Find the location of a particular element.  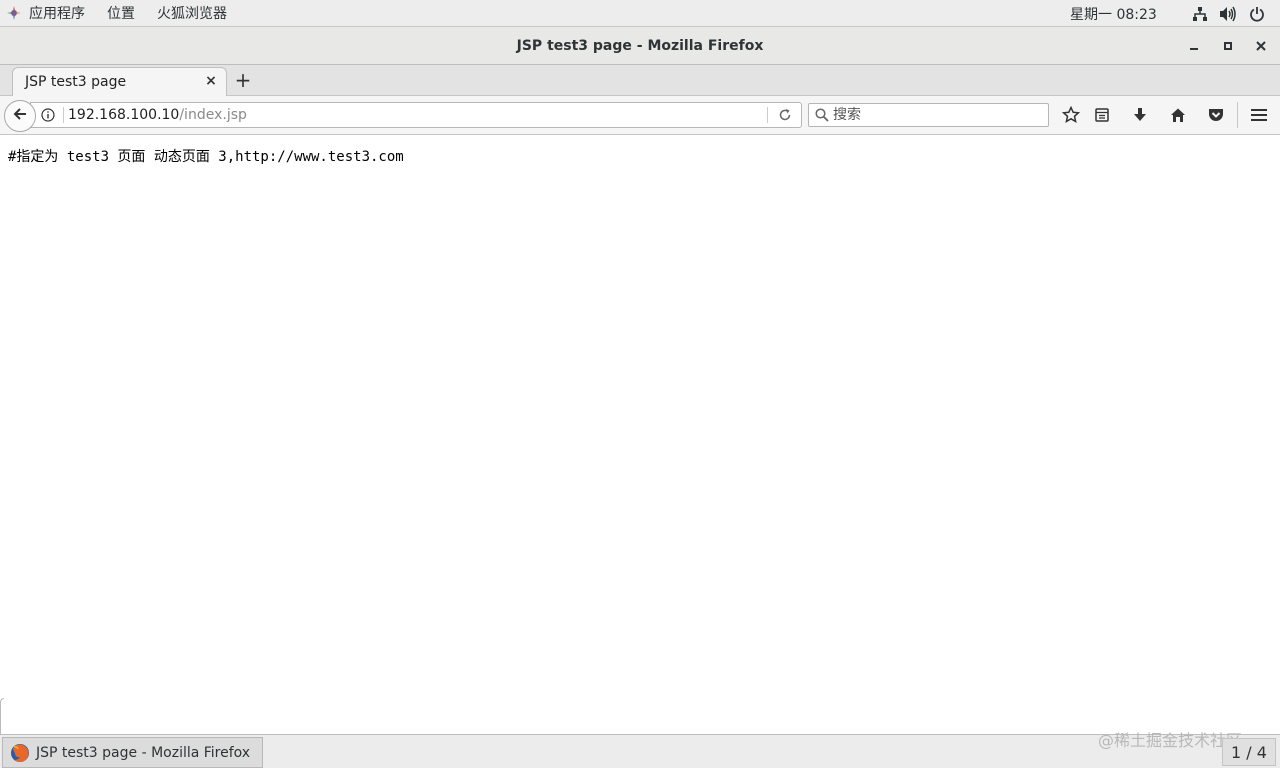

clock: 星期一 08:23 is located at coordinates (1113, 13).